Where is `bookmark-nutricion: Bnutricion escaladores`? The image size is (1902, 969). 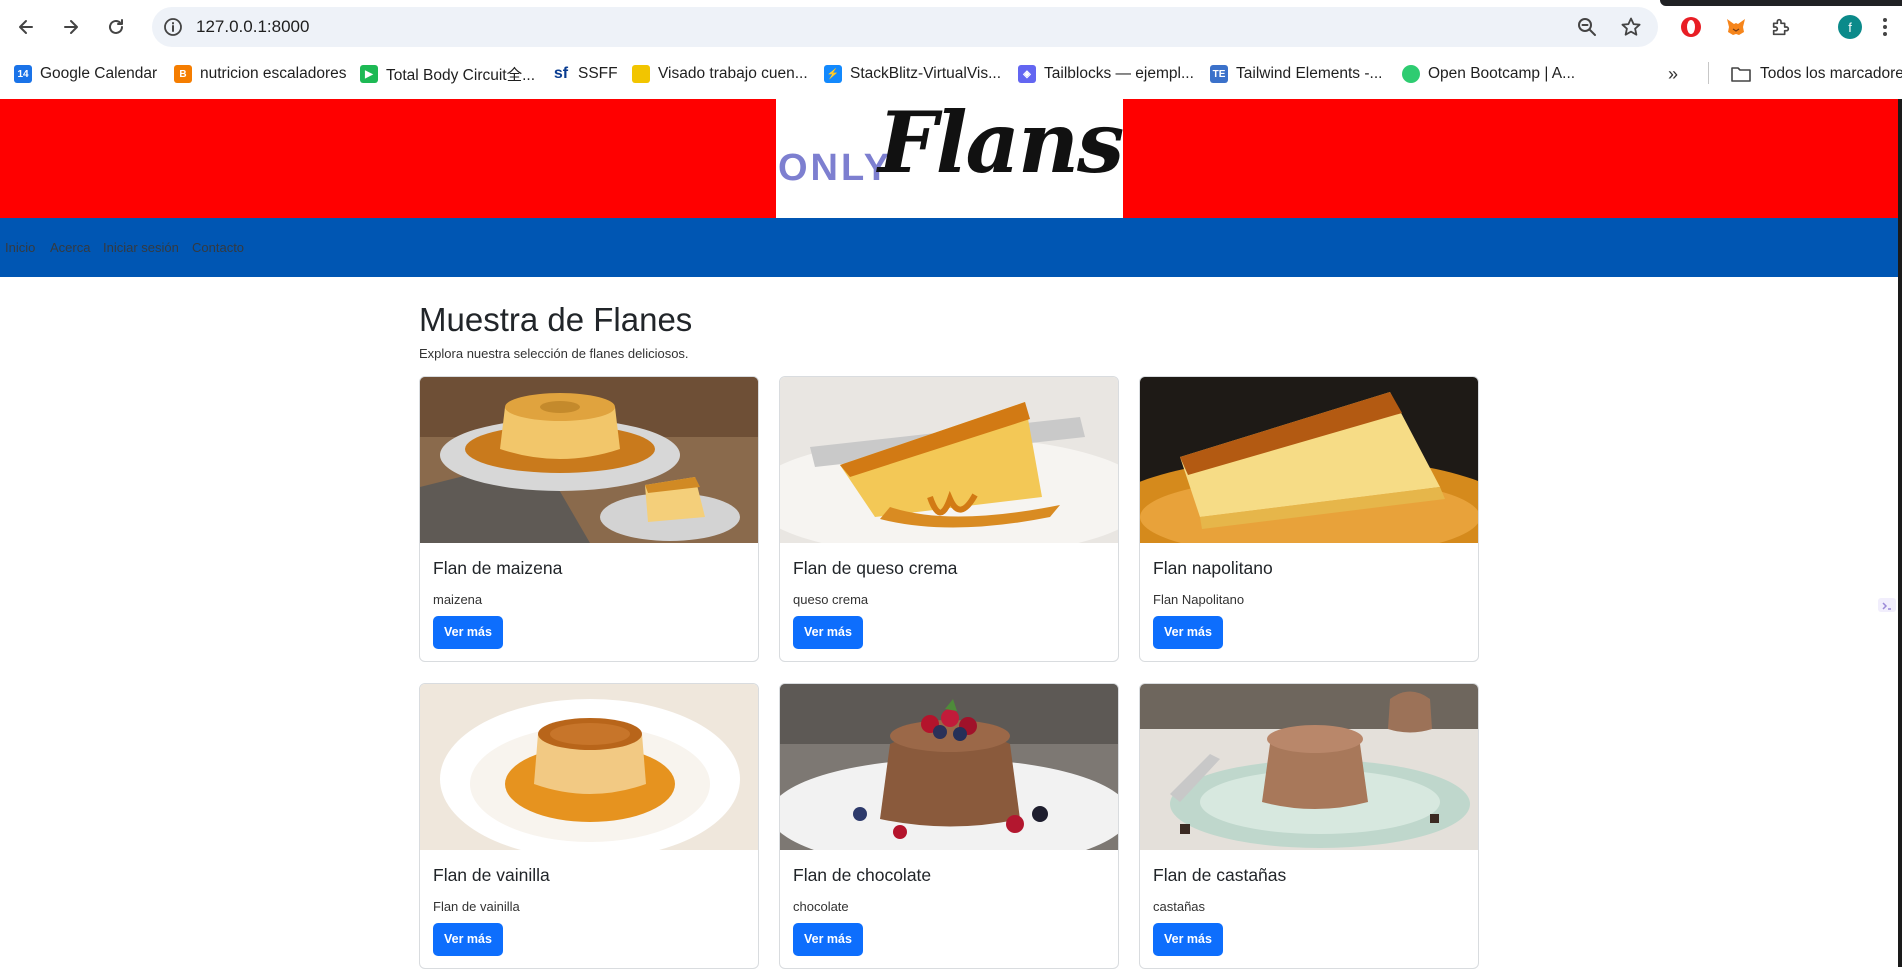 bookmark-nutricion: Bnutricion escaladores is located at coordinates (260, 74).